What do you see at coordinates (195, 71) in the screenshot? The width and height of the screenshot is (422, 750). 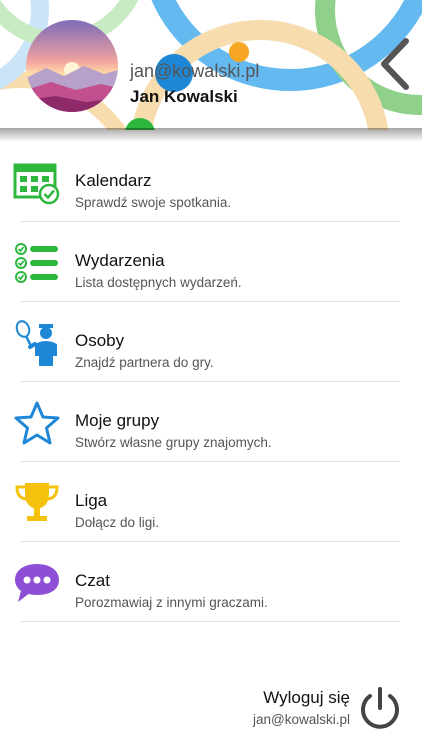 I see `header-email: jan@kowalski.pl` at bounding box center [195, 71].